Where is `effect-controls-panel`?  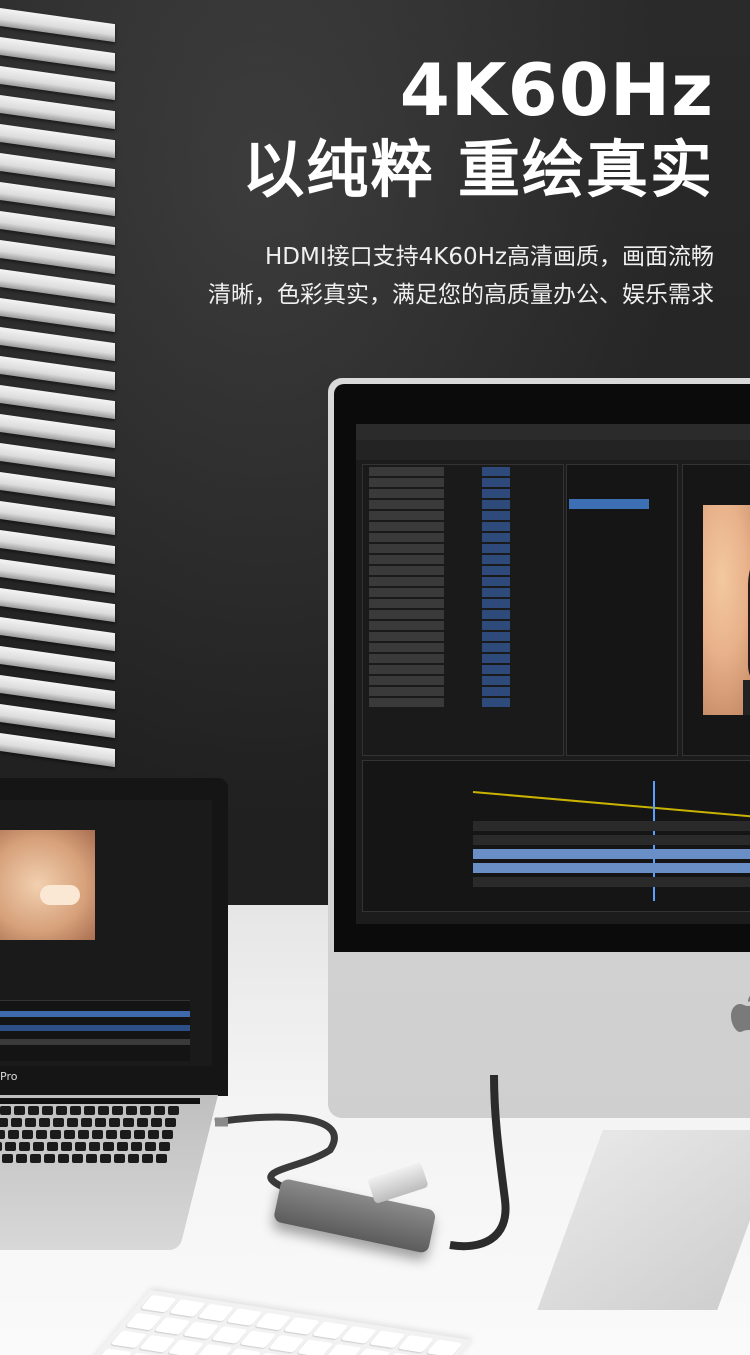 effect-controls-panel is located at coordinates (463, 610).